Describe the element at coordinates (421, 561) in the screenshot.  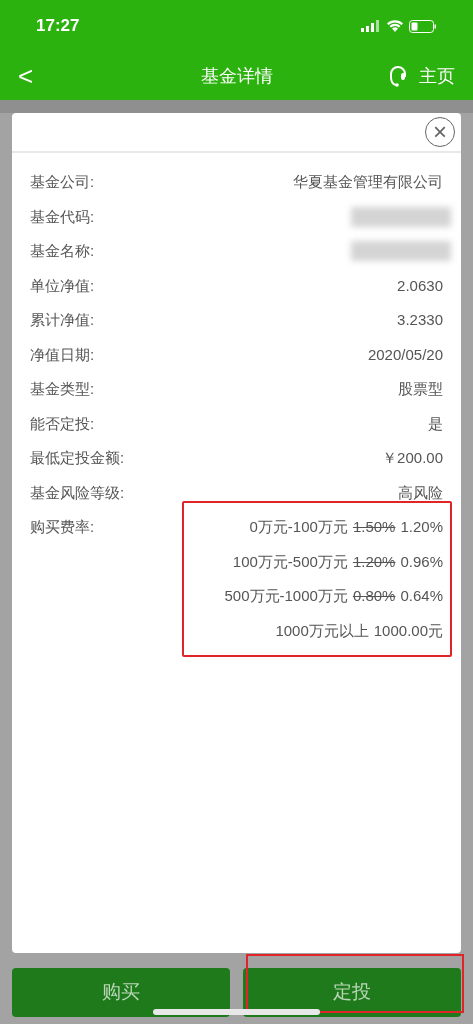
I see `discounted-rate: 0.96%` at that location.